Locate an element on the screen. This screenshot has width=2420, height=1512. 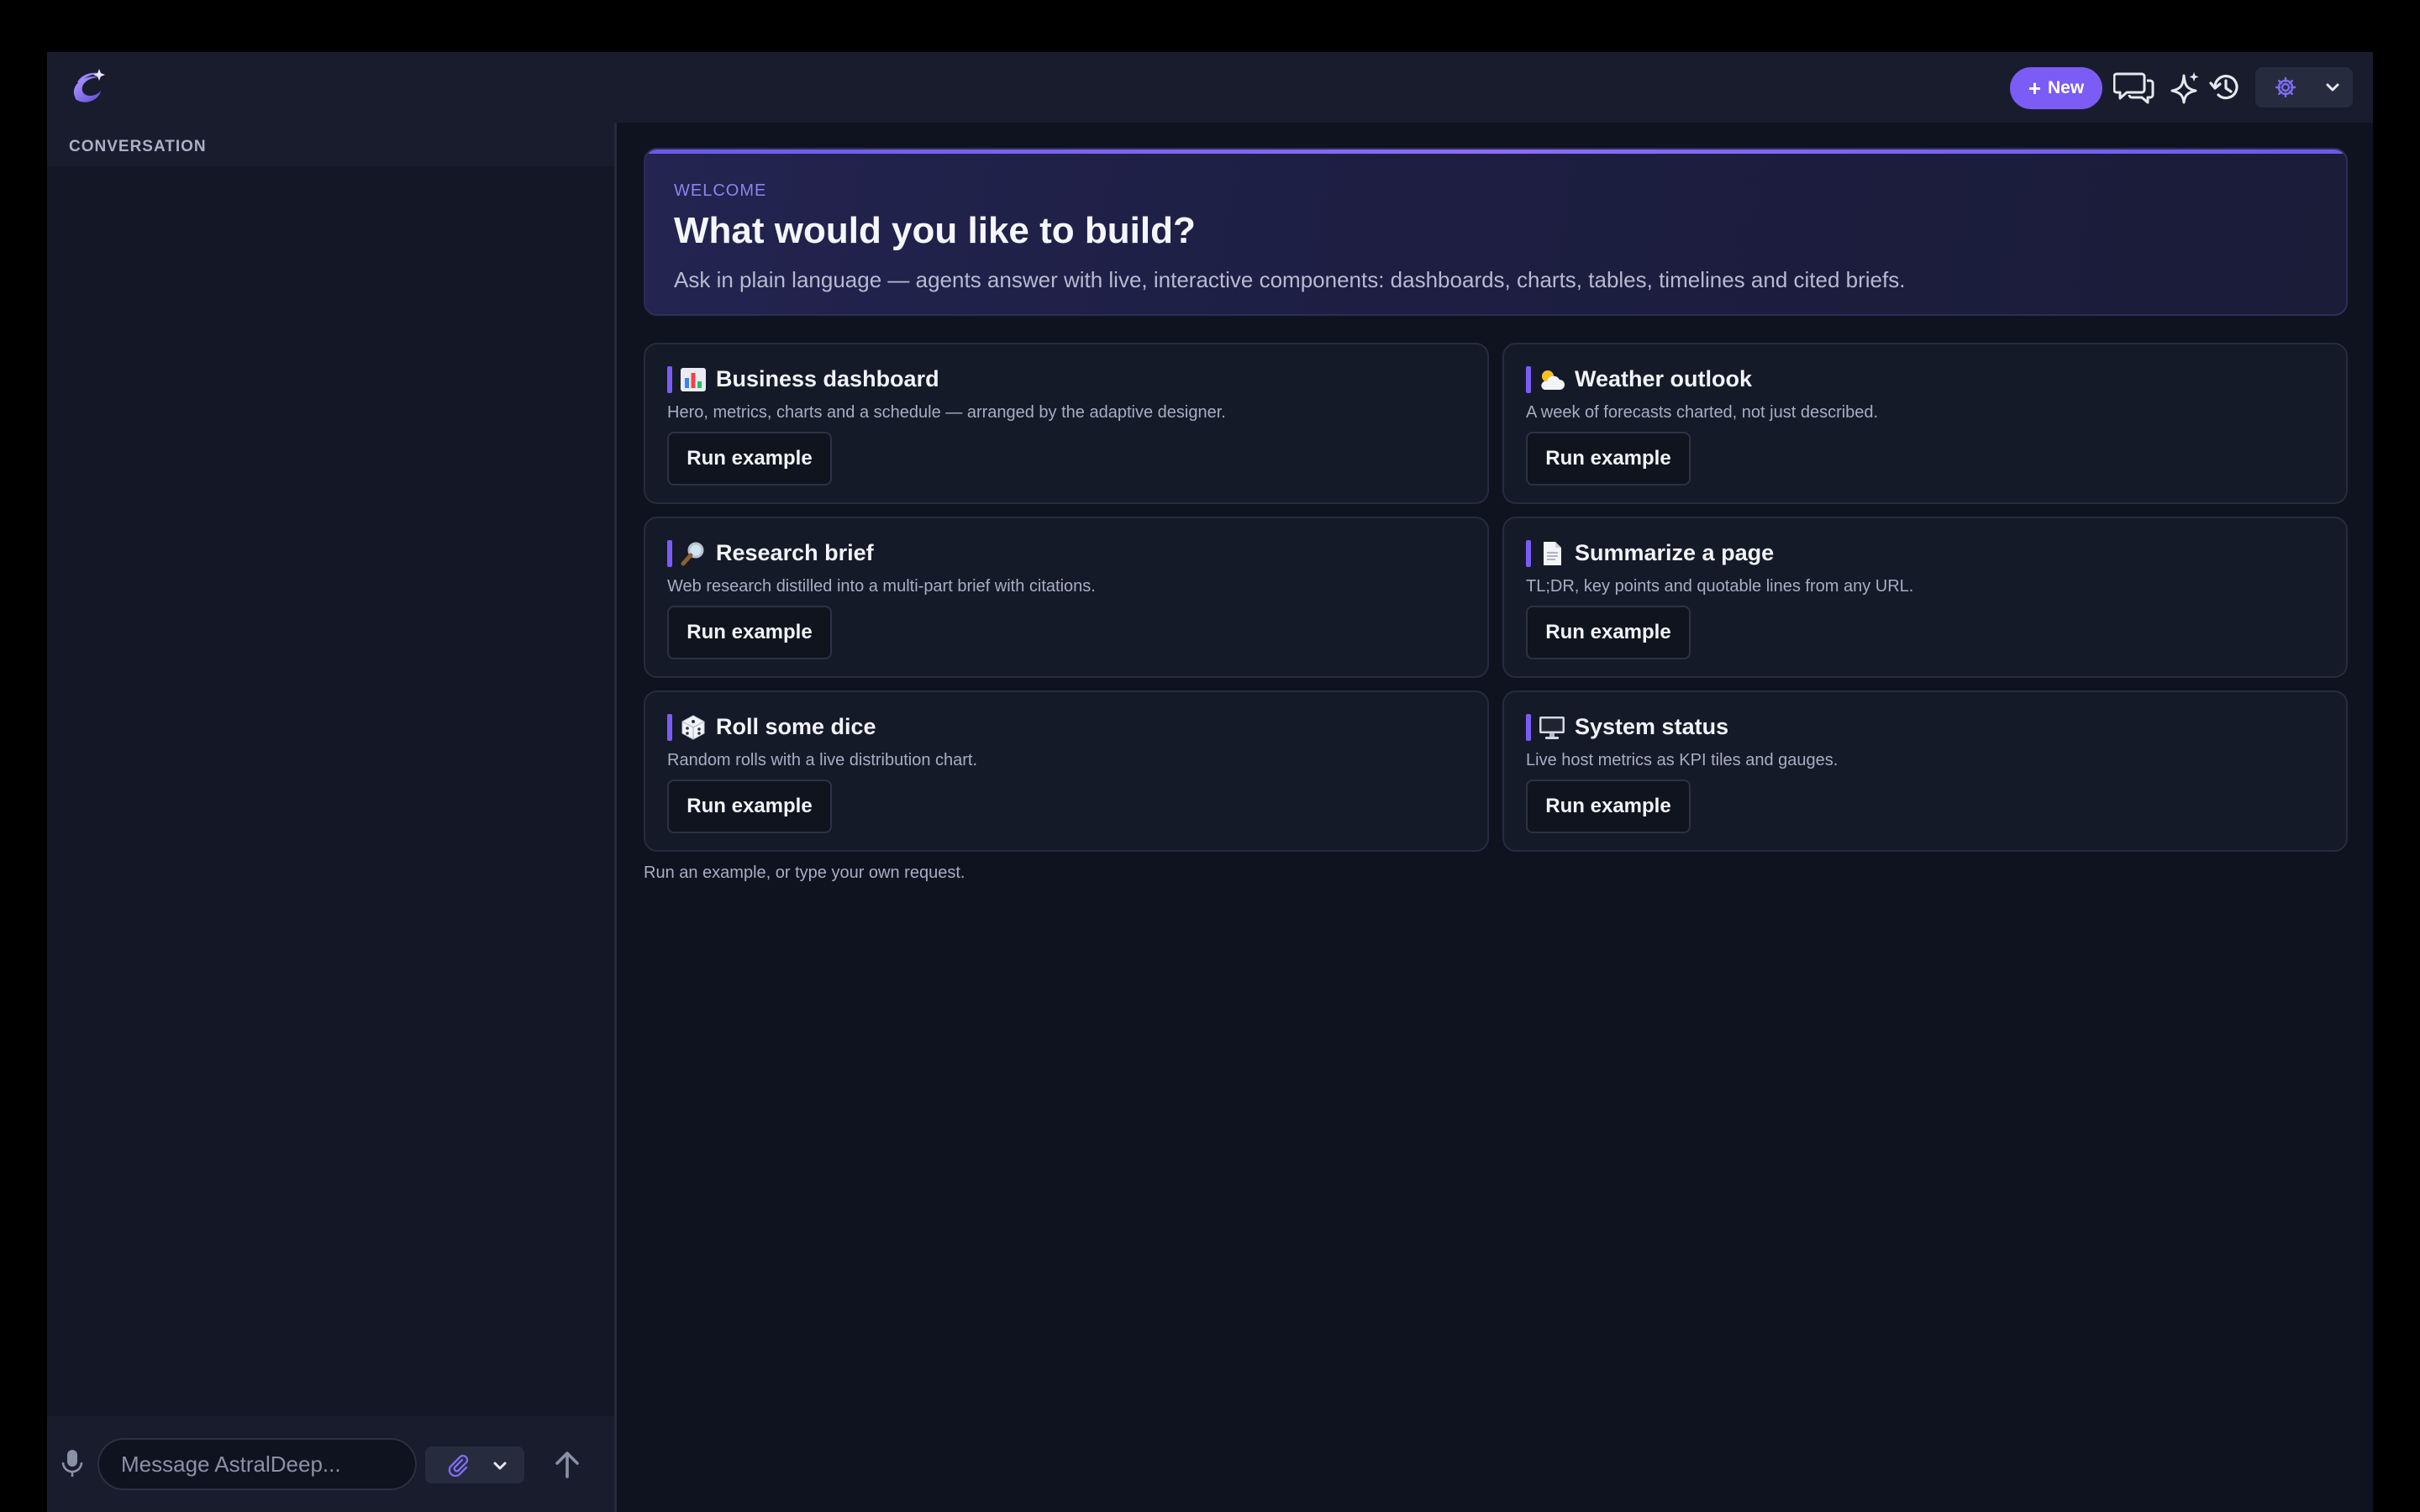
monitor-icon is located at coordinates (1552, 728).